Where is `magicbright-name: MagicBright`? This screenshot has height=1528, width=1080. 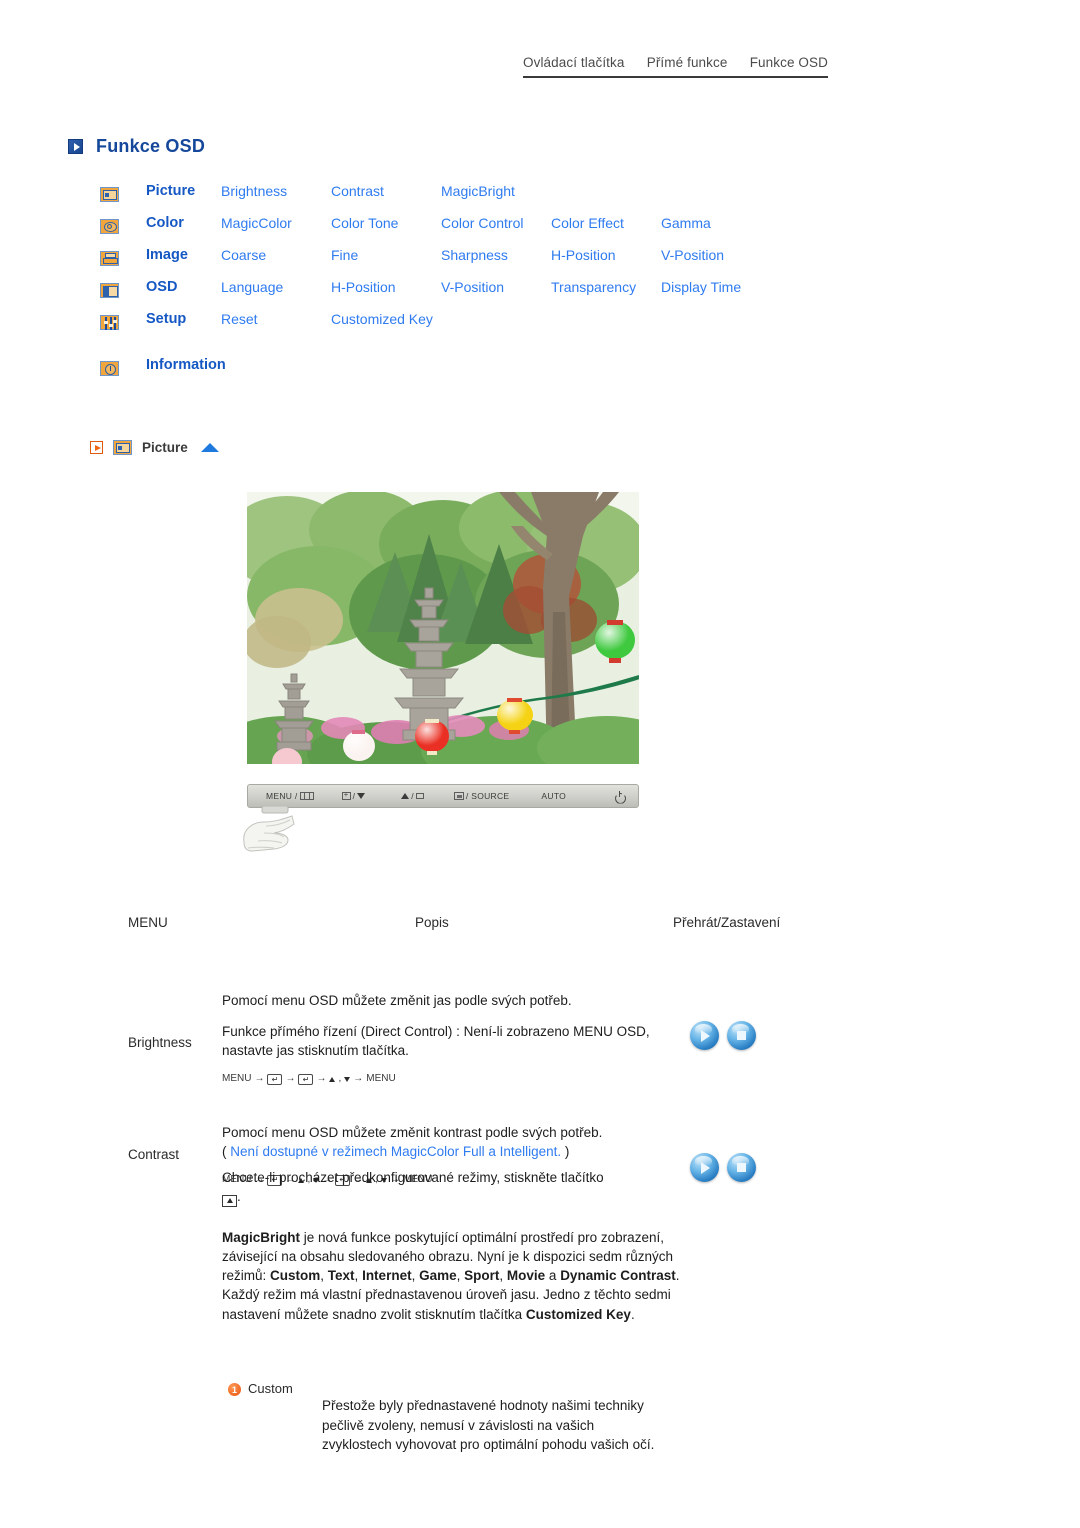
magicbright-name: MagicBright is located at coordinates (261, 1237).